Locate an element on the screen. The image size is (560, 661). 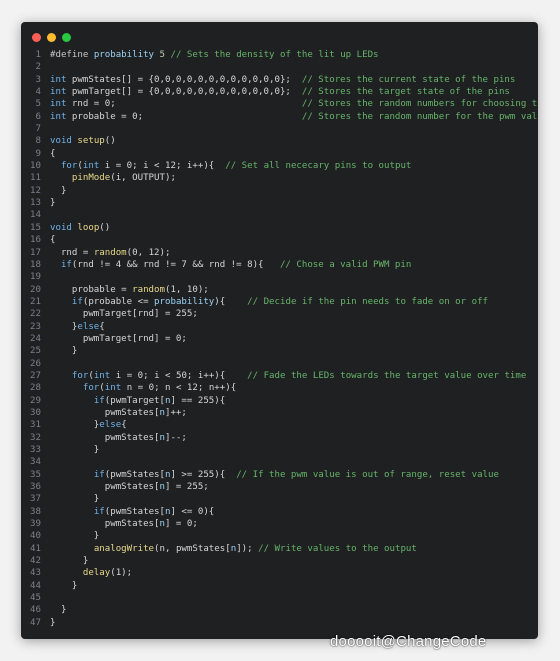
code-text: pwmTarget[rnd] = 255; is located at coordinates (119, 314).